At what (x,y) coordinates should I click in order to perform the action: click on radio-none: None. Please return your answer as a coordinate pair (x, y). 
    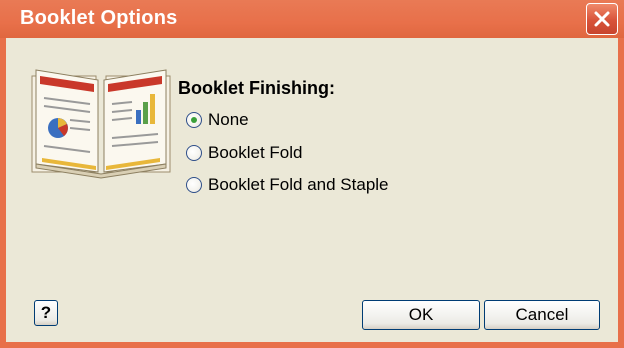
    Looking at the image, I should click on (217, 120).